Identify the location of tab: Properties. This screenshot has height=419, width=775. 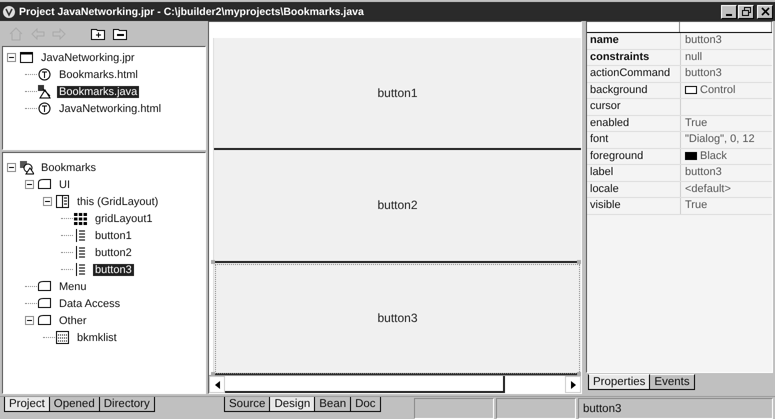
(619, 382).